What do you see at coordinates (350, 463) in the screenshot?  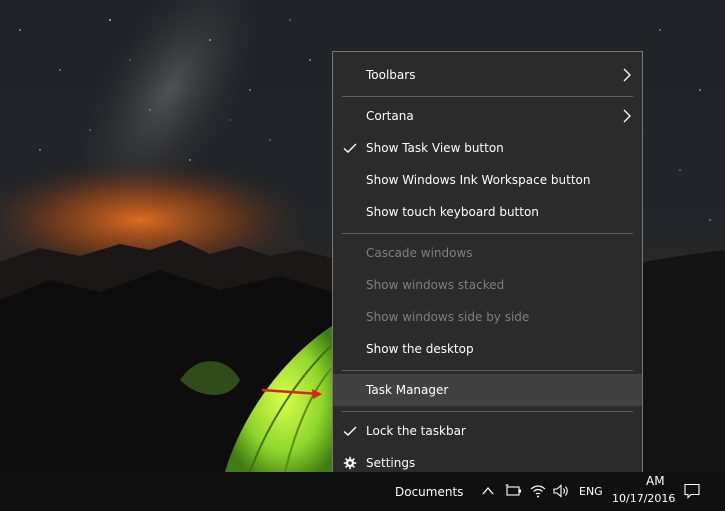 I see `gear-icon` at bounding box center [350, 463].